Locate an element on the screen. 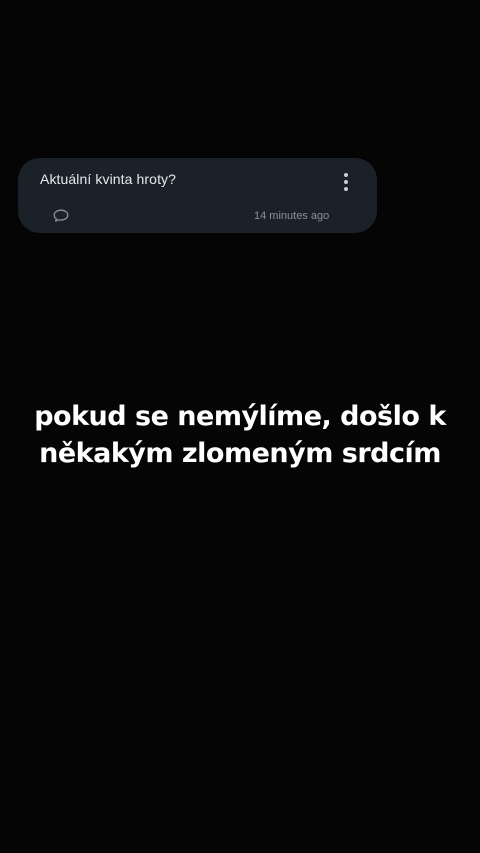 The height and width of the screenshot is (853, 480). comment-button is located at coordinates (61, 216).